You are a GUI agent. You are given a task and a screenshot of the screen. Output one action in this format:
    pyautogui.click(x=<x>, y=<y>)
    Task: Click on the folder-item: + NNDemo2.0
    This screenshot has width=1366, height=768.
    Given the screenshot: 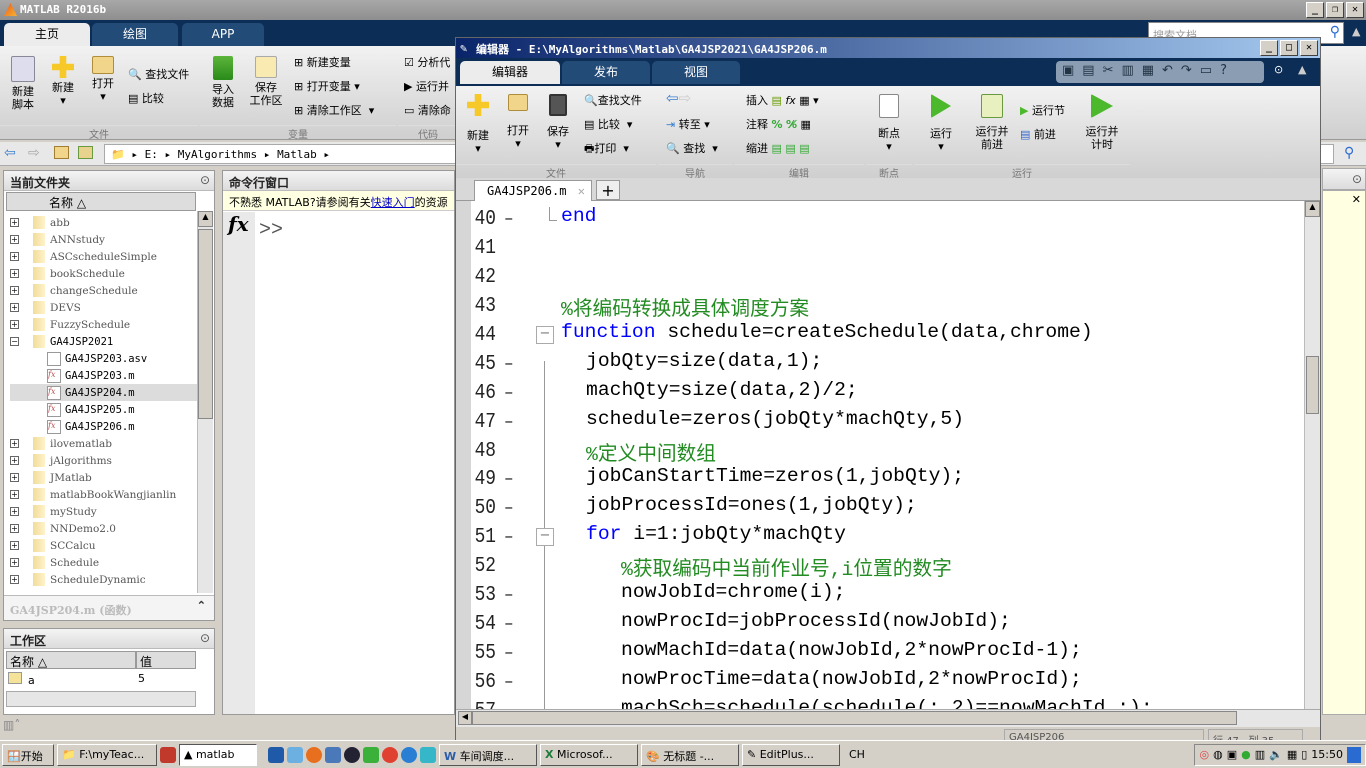 What is the action you would take?
    pyautogui.click(x=104, y=528)
    